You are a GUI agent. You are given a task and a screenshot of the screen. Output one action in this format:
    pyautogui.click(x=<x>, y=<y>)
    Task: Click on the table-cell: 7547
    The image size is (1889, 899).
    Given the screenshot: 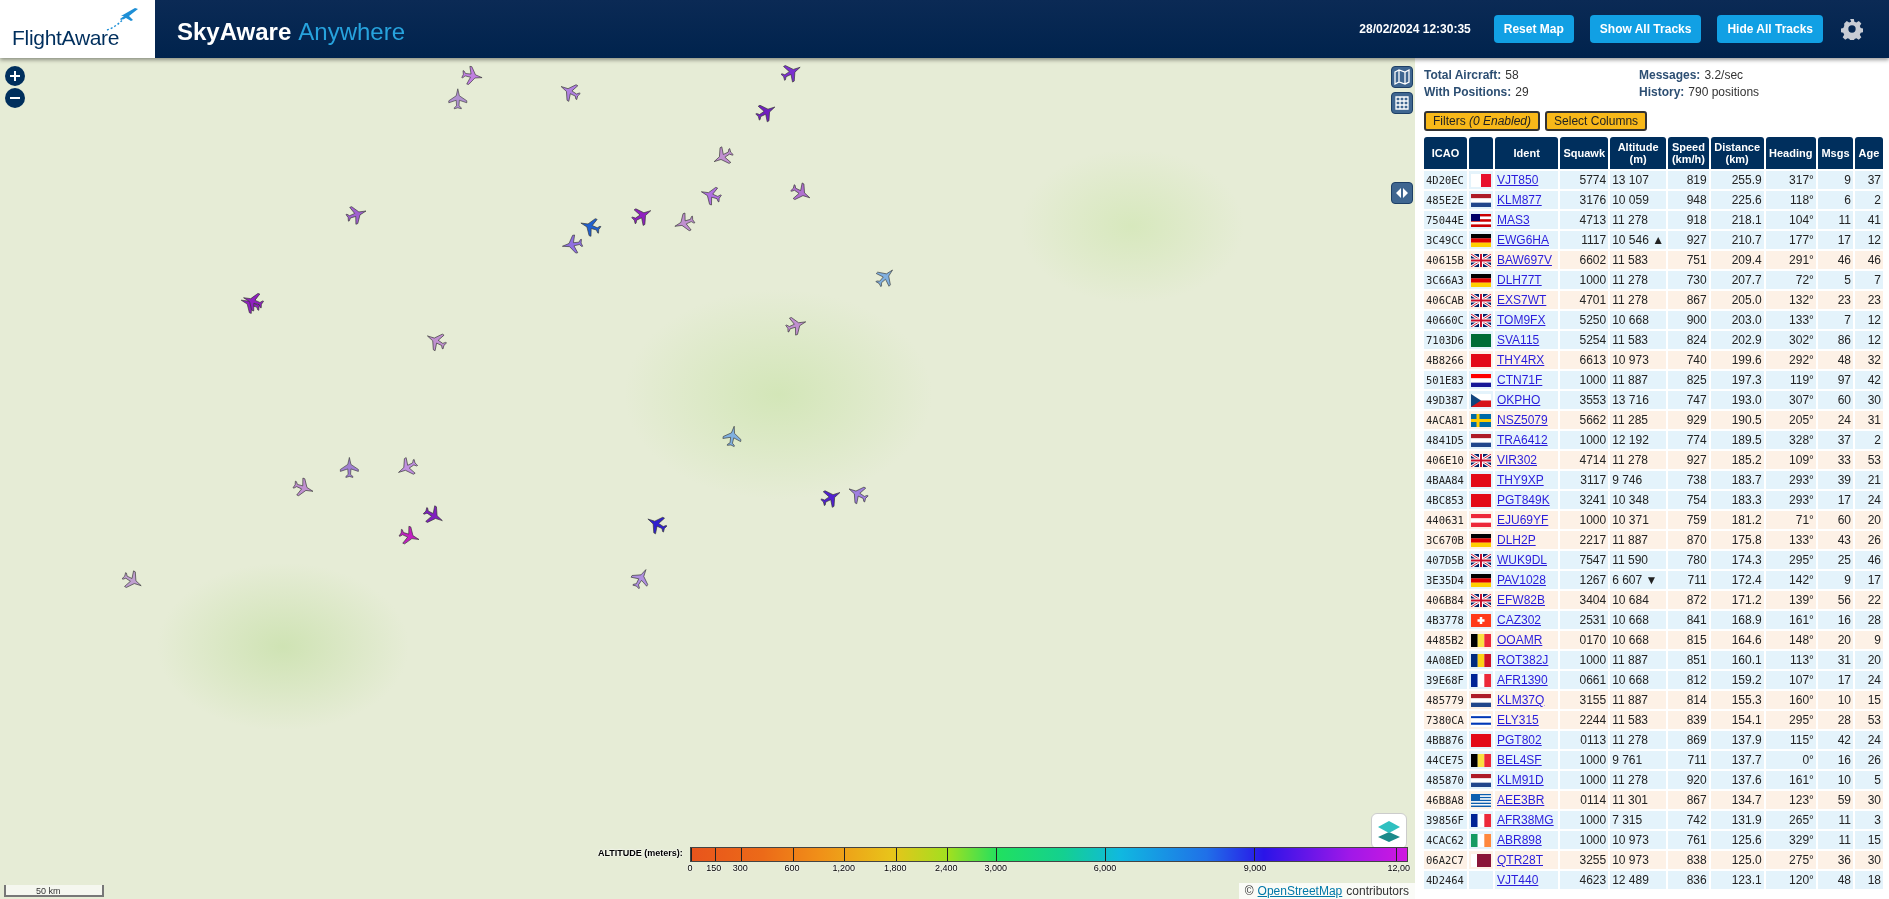 What is the action you would take?
    pyautogui.click(x=1584, y=560)
    